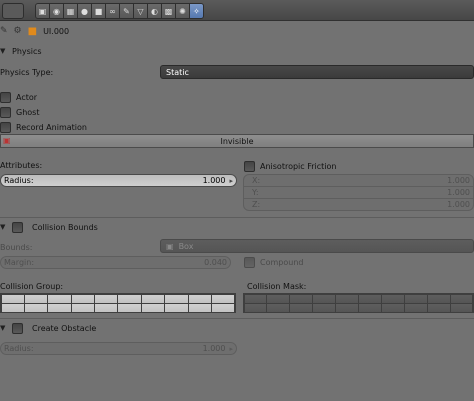  What do you see at coordinates (237, 51) in the screenshot?
I see `physics-panel-header: ▼ Physics` at bounding box center [237, 51].